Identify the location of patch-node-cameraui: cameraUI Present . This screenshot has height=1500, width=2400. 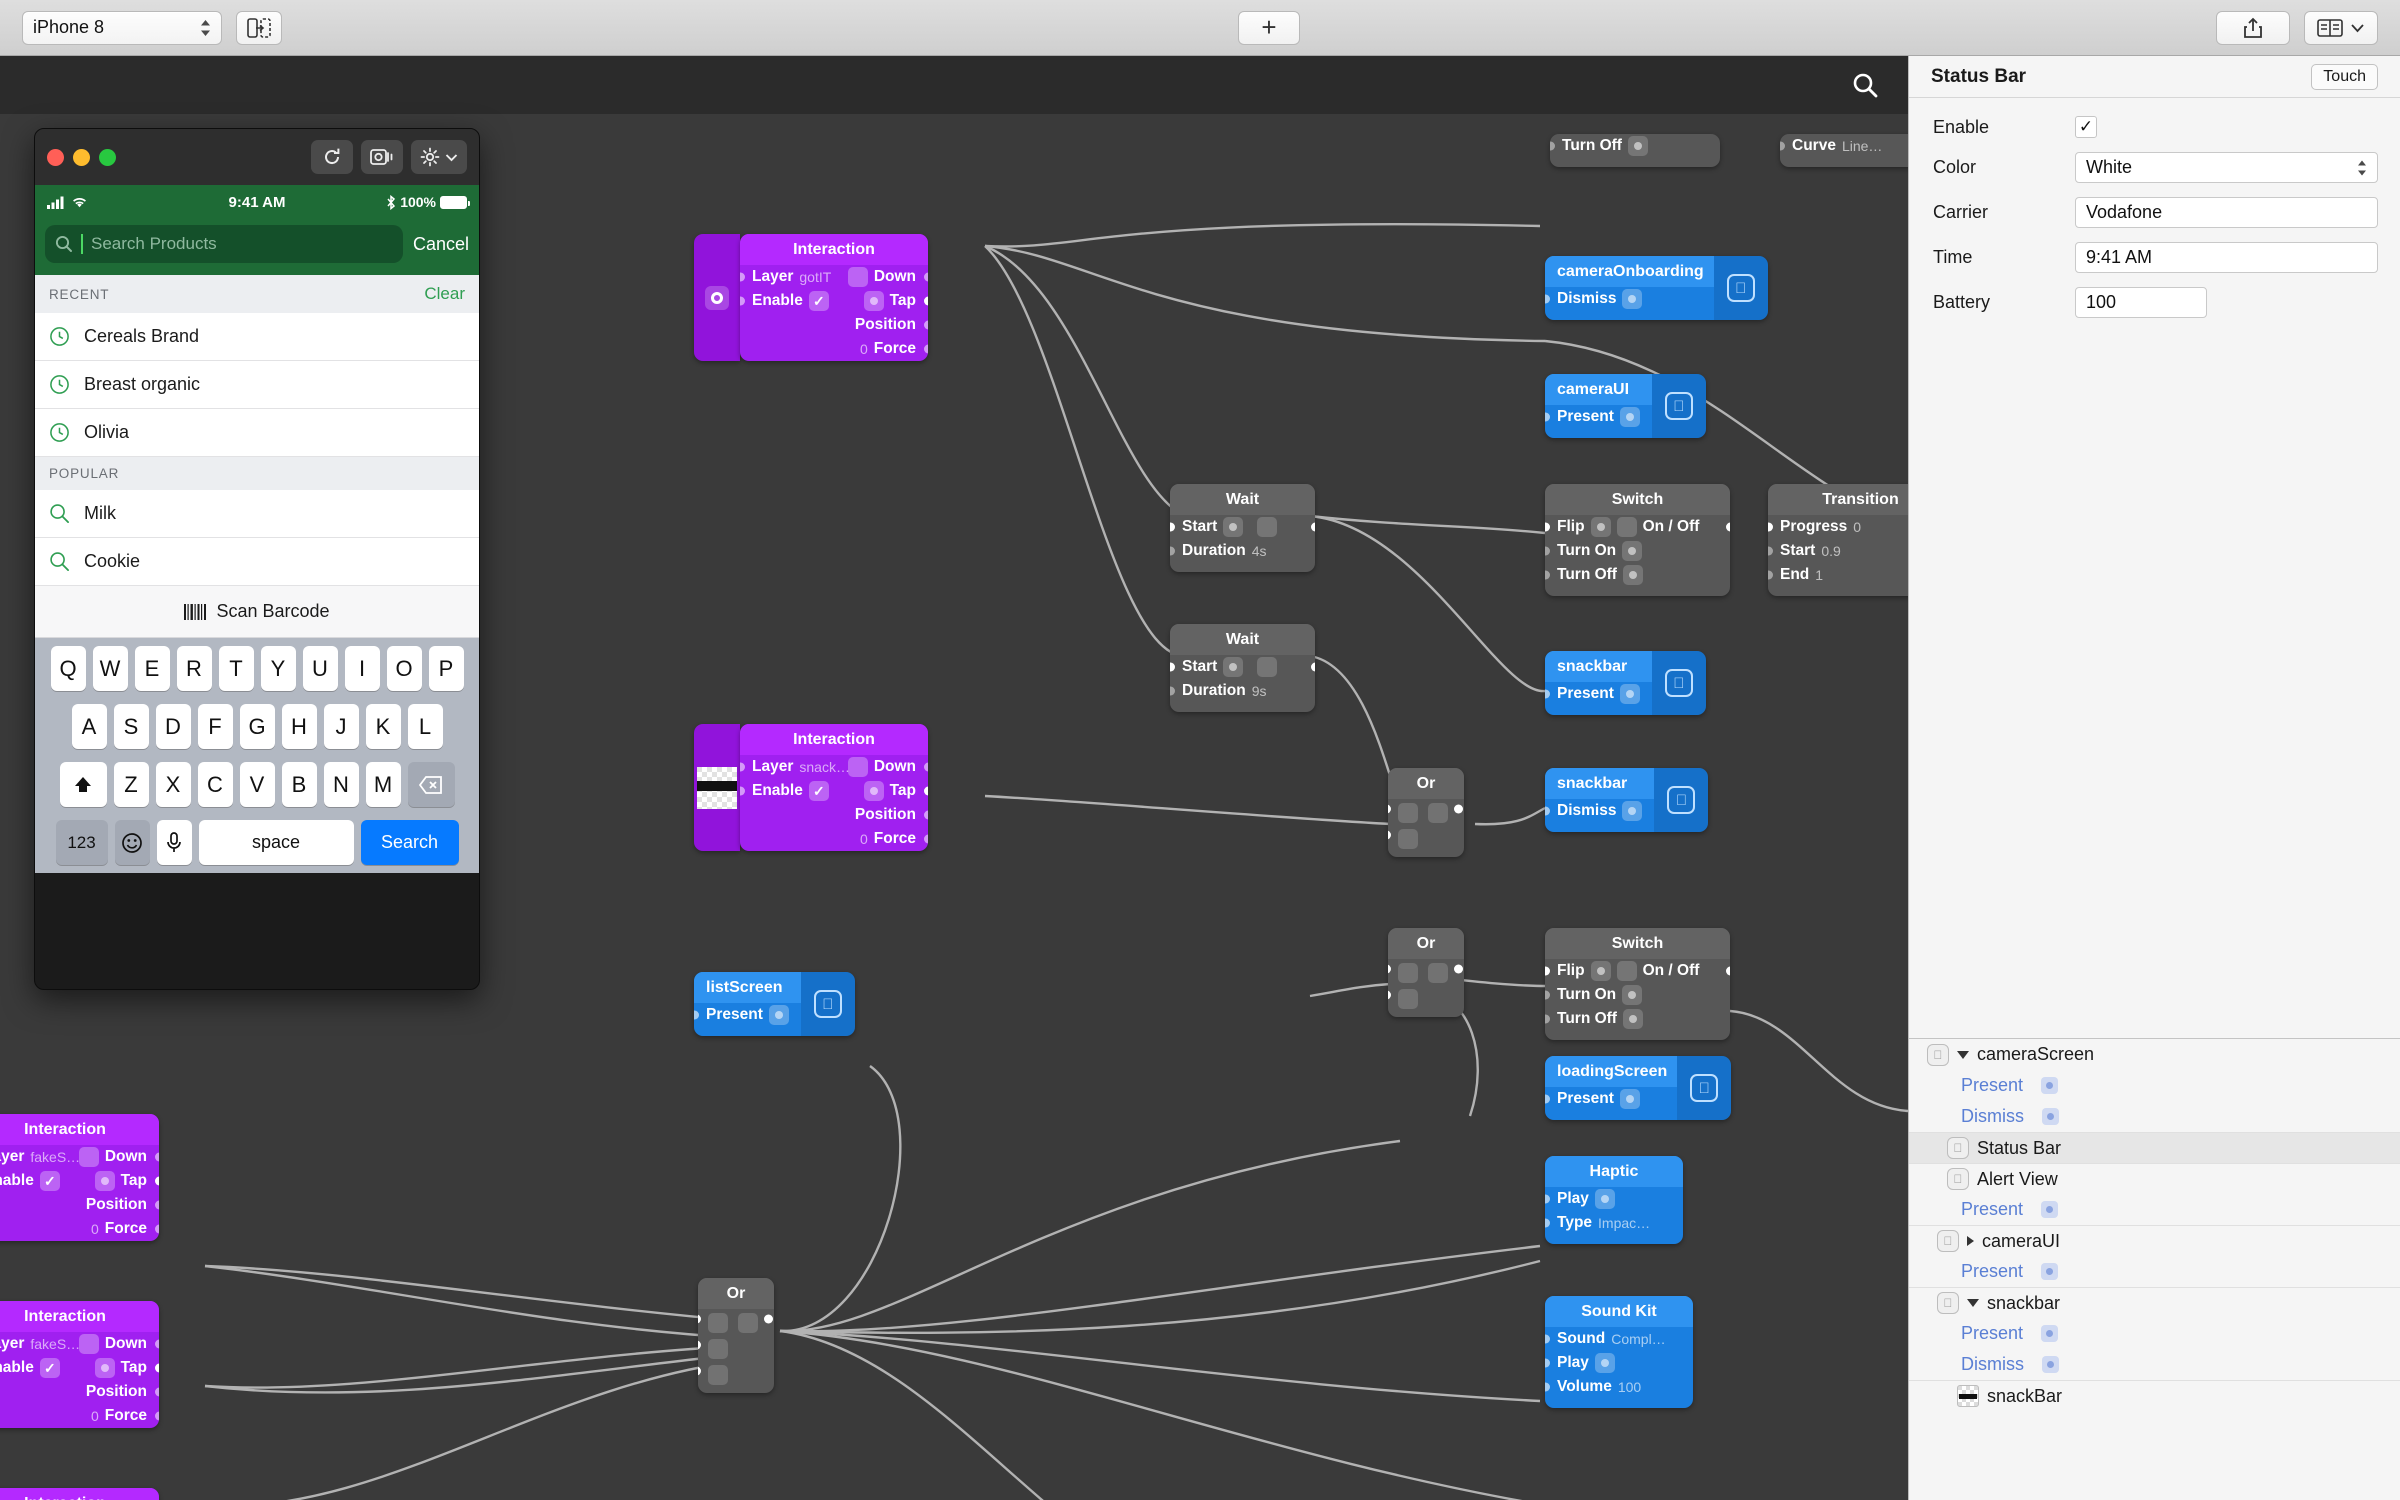
(1625, 406).